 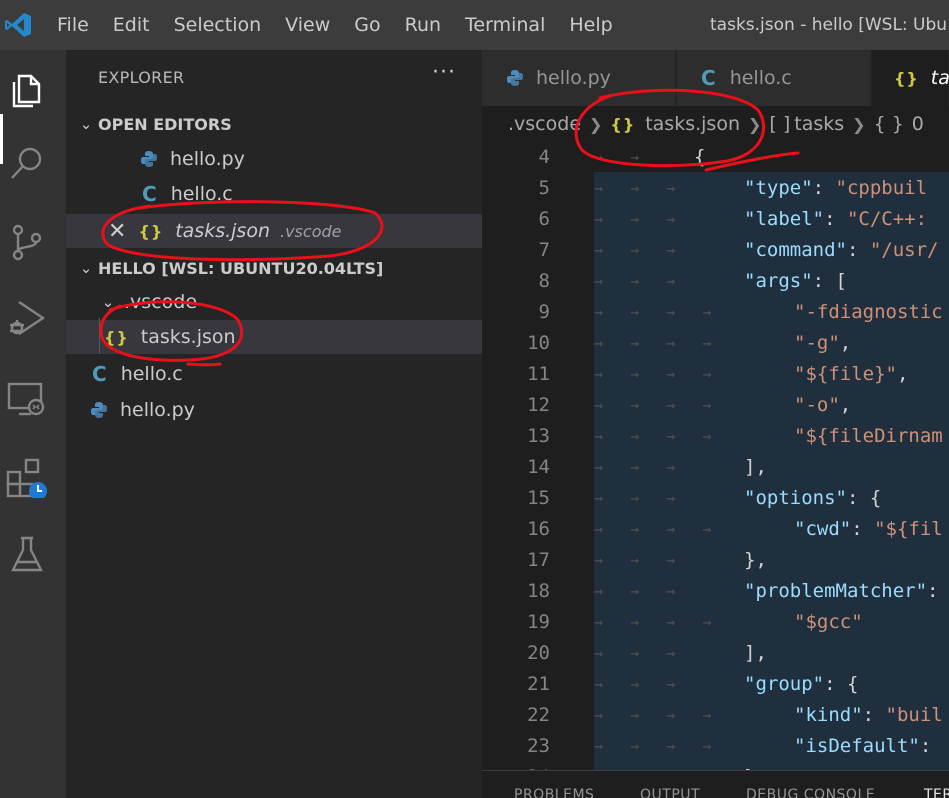 I want to click on line-number: 15, so click(x=538, y=498).